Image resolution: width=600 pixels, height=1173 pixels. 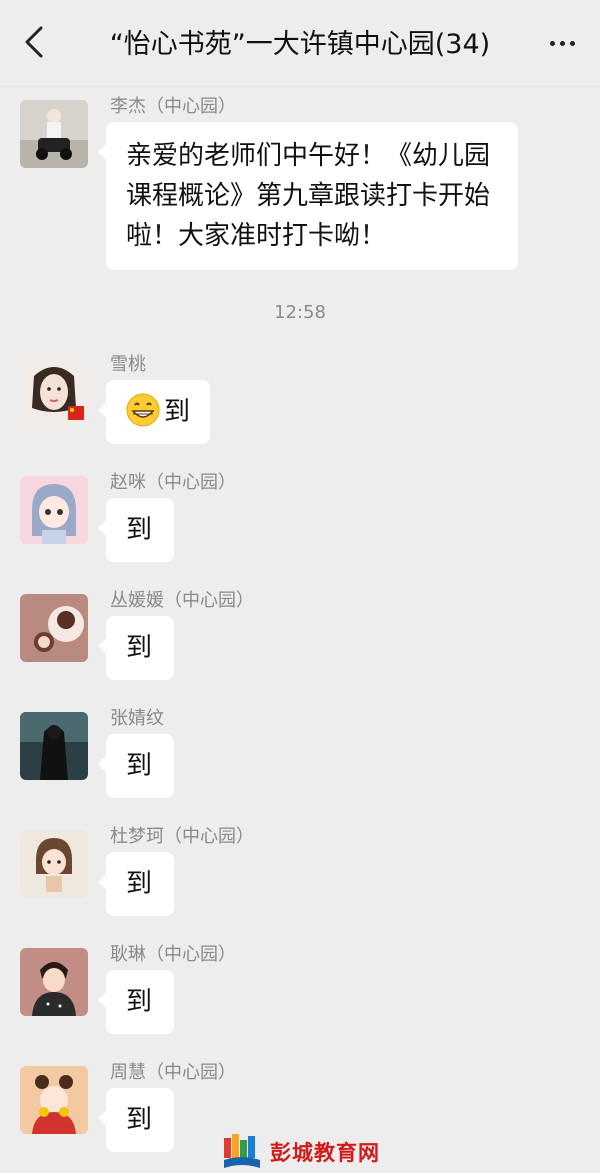 What do you see at coordinates (177, 412) in the screenshot?
I see `message-text: 到` at bounding box center [177, 412].